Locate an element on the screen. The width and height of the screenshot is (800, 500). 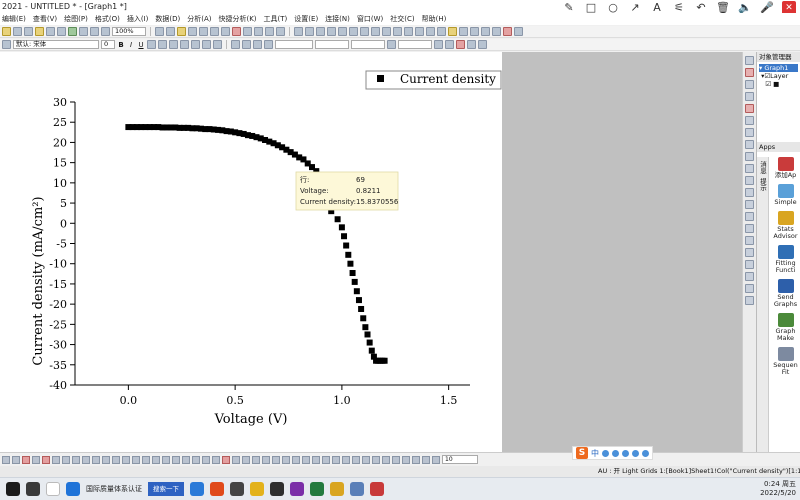
screen-reader-icon is located at coordinates (749, 120).